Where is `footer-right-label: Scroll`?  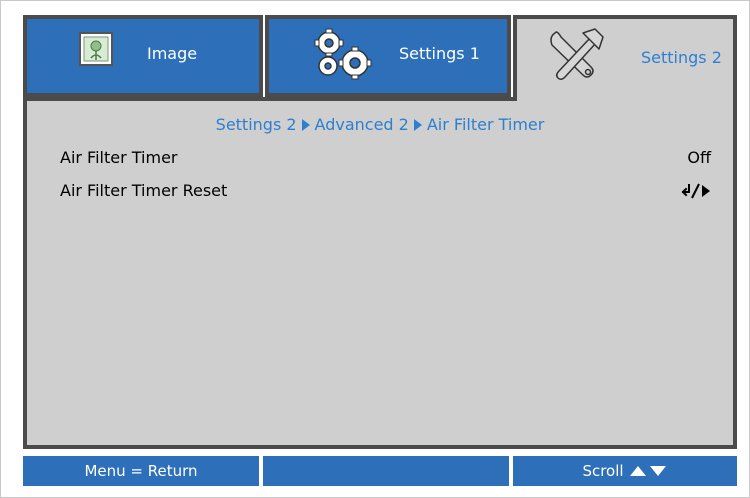
footer-right-label: Scroll is located at coordinates (603, 471).